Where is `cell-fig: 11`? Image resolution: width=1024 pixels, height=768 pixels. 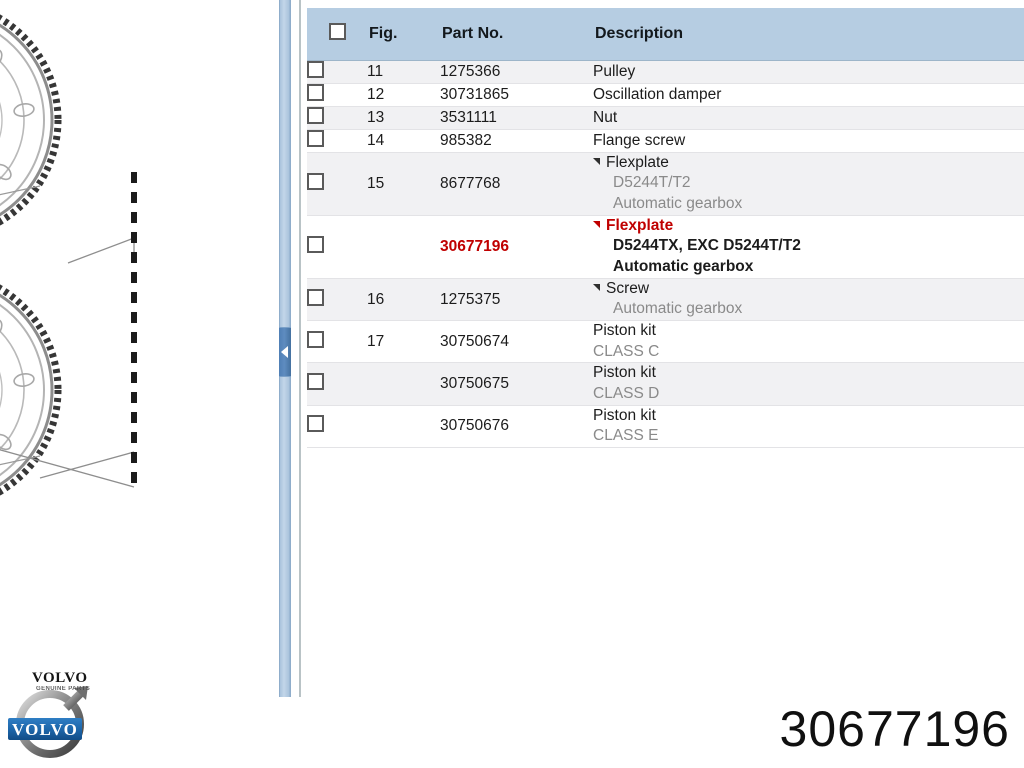
cell-fig: 11 is located at coordinates (403, 72).